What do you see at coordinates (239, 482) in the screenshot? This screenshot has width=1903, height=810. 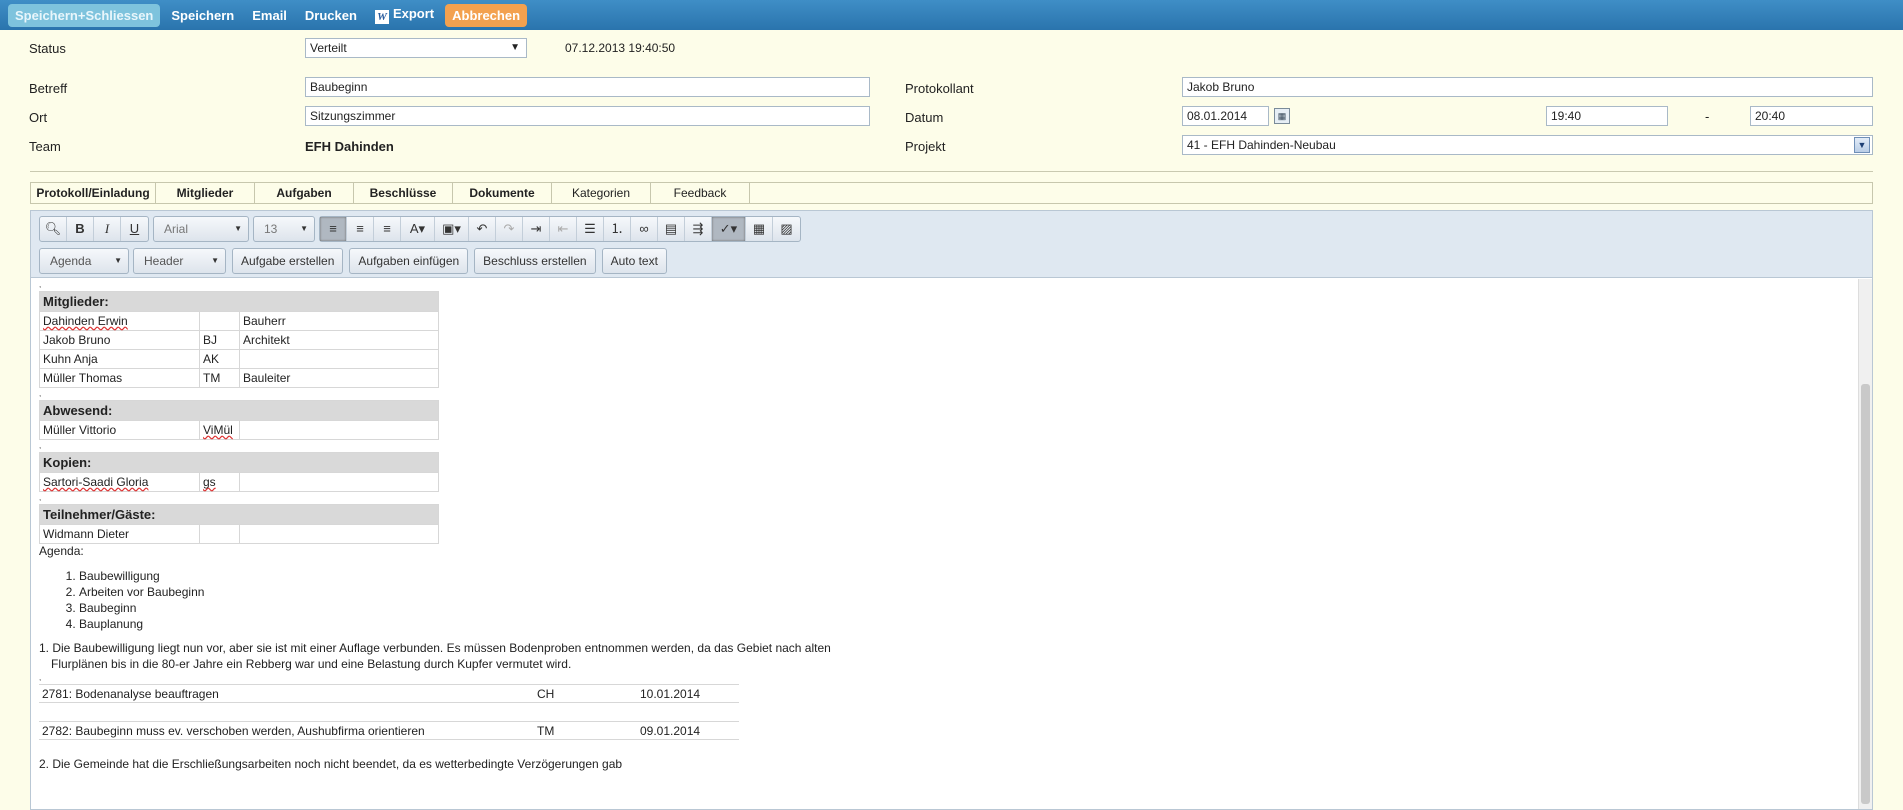 I see `table-row: Sartori-Saadi Gloria gs` at bounding box center [239, 482].